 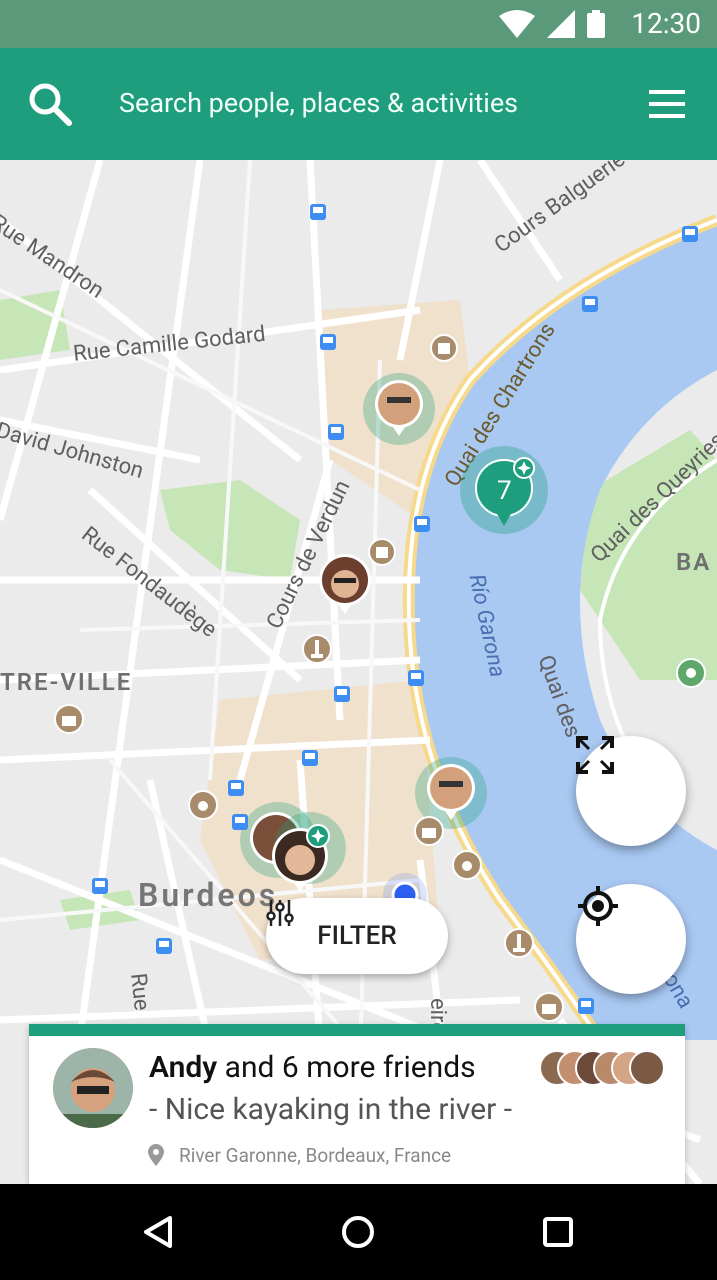 I want to click on map-area-label: BA, so click(x=694, y=562).